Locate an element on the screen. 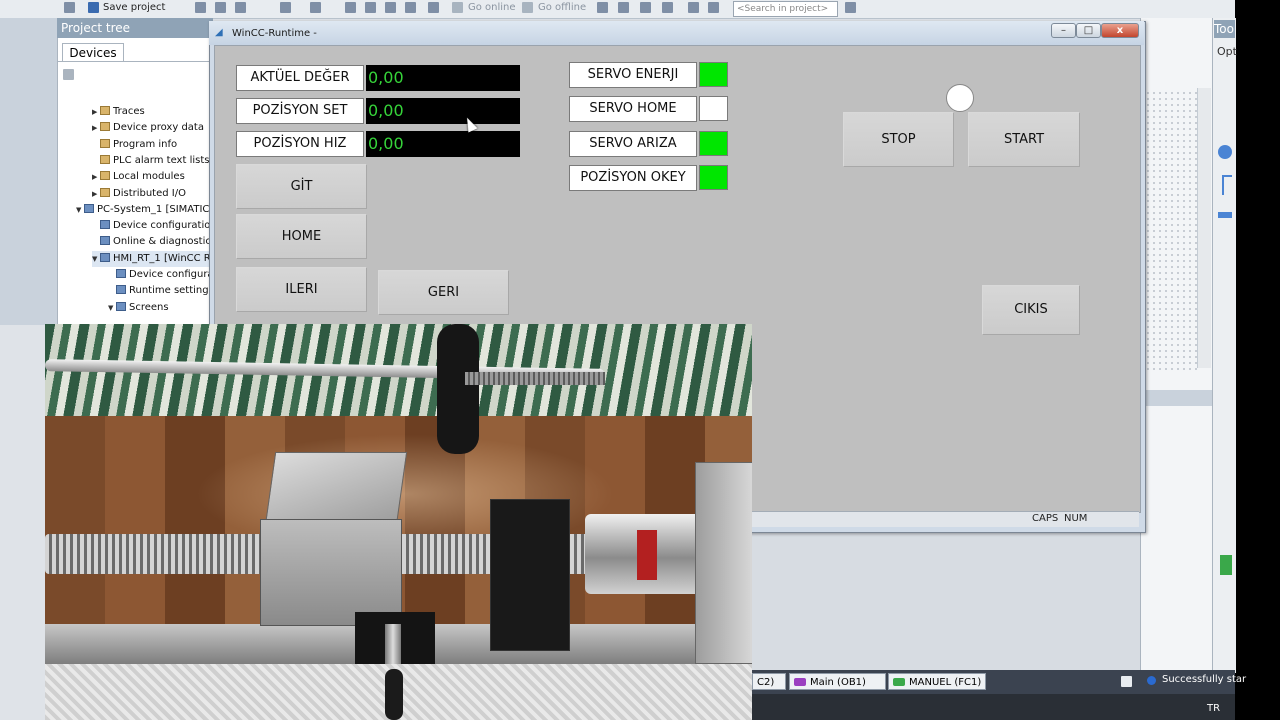 This screenshot has height=720, width=1280. screen-grid is located at coordinates (1171, 230).